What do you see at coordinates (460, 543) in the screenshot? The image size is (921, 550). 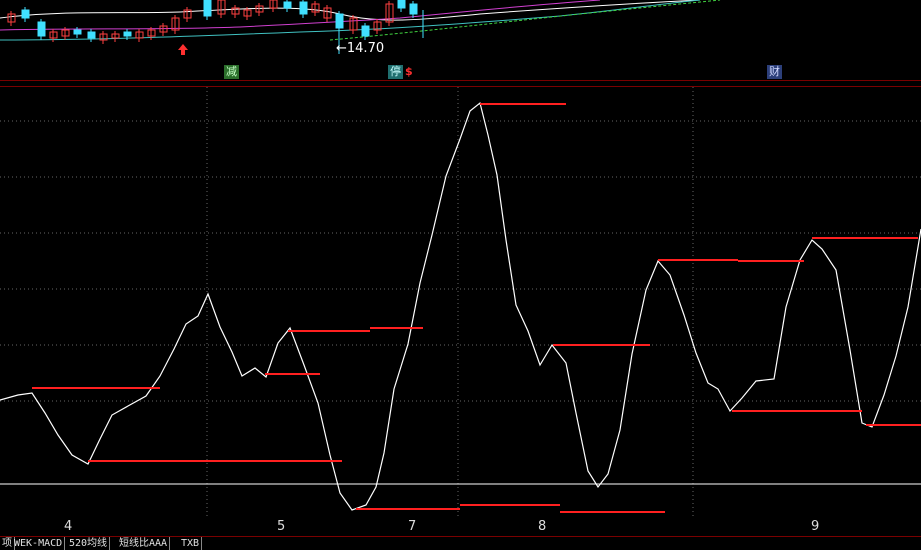 I see `indicator-tab-bar: 项 WEK-MACD 520均线 短线比AAA TXB` at bounding box center [460, 543].